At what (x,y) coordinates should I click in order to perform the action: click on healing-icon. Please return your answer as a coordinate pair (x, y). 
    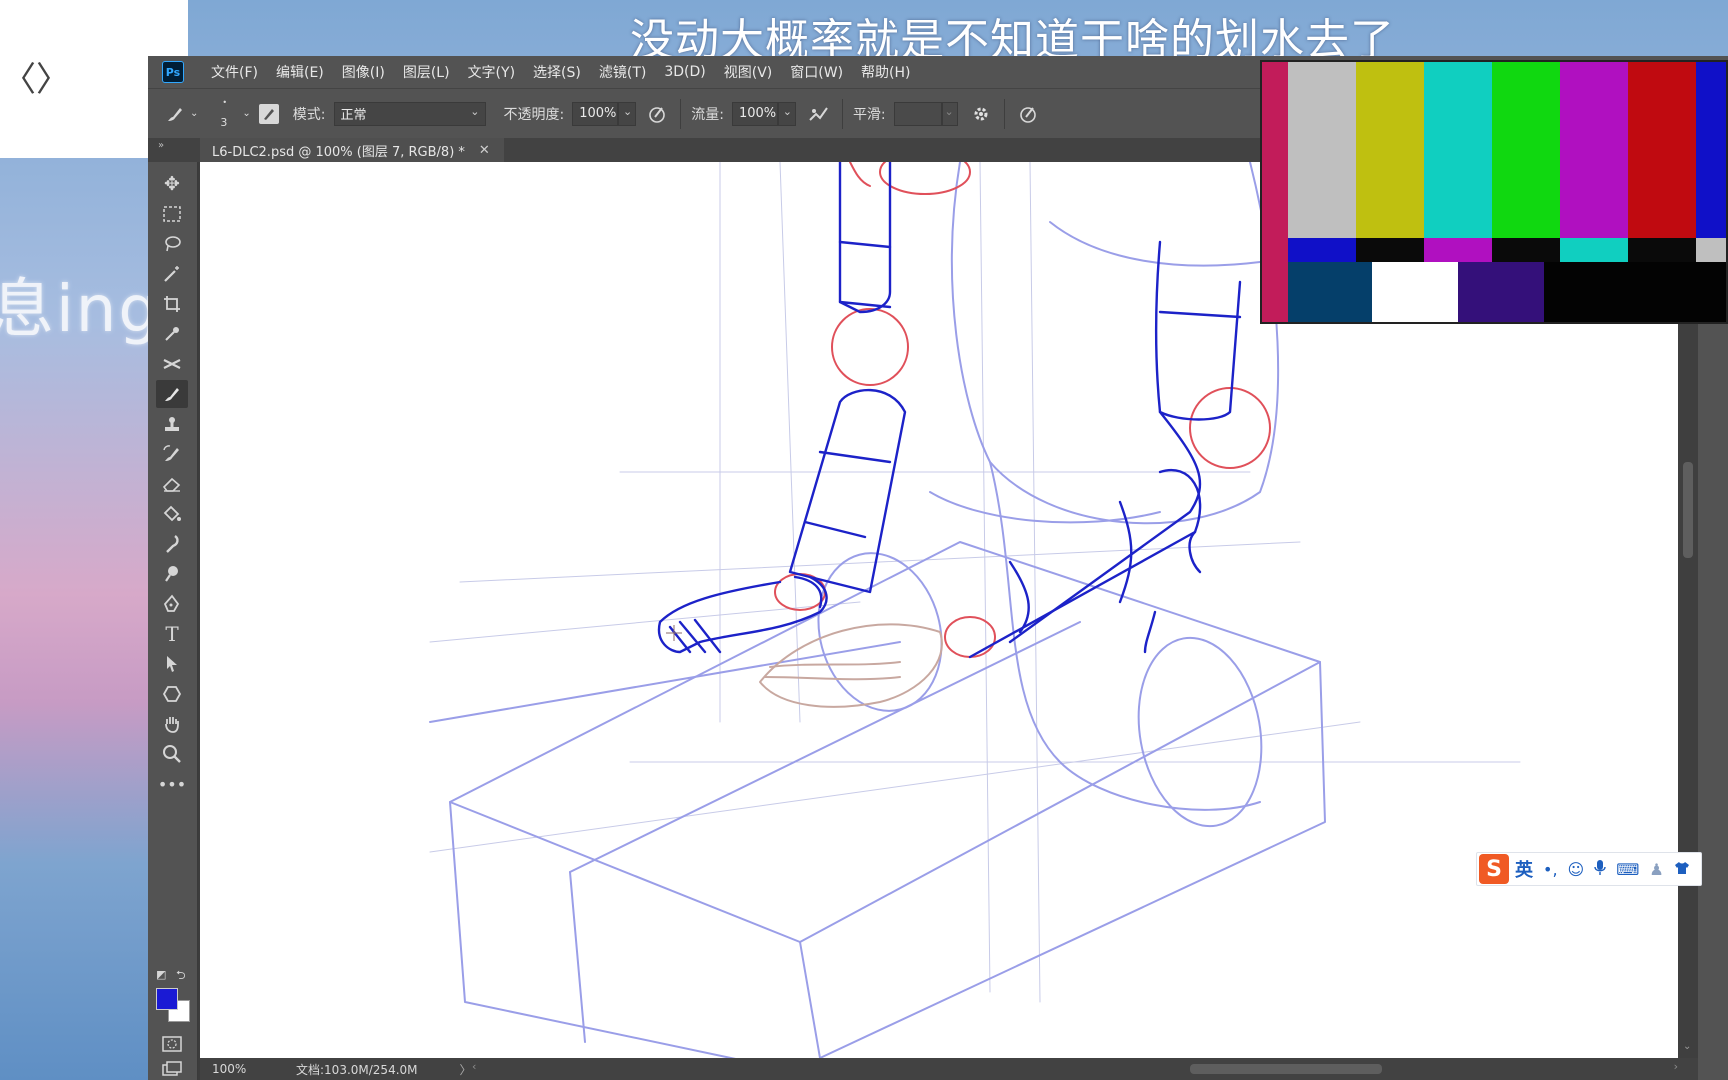
    Looking at the image, I should click on (172, 364).